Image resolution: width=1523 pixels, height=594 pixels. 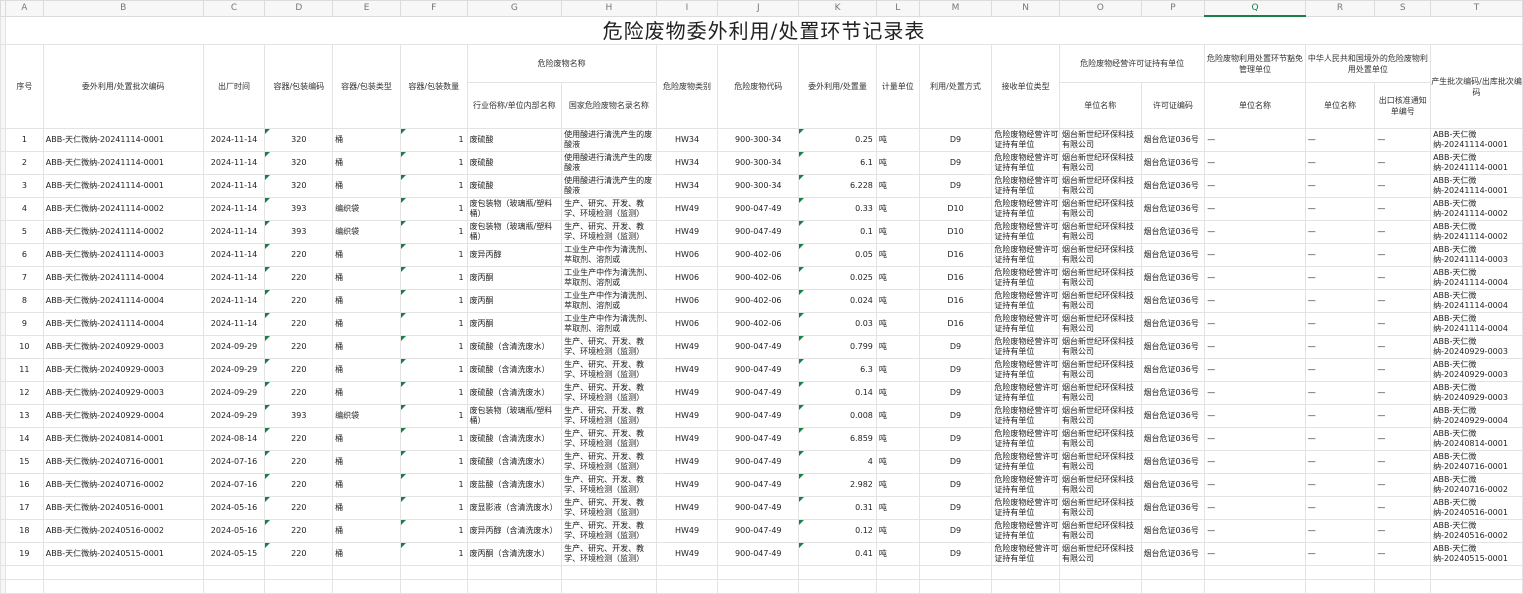 I want to click on column-header-k: K, so click(x=837, y=8).